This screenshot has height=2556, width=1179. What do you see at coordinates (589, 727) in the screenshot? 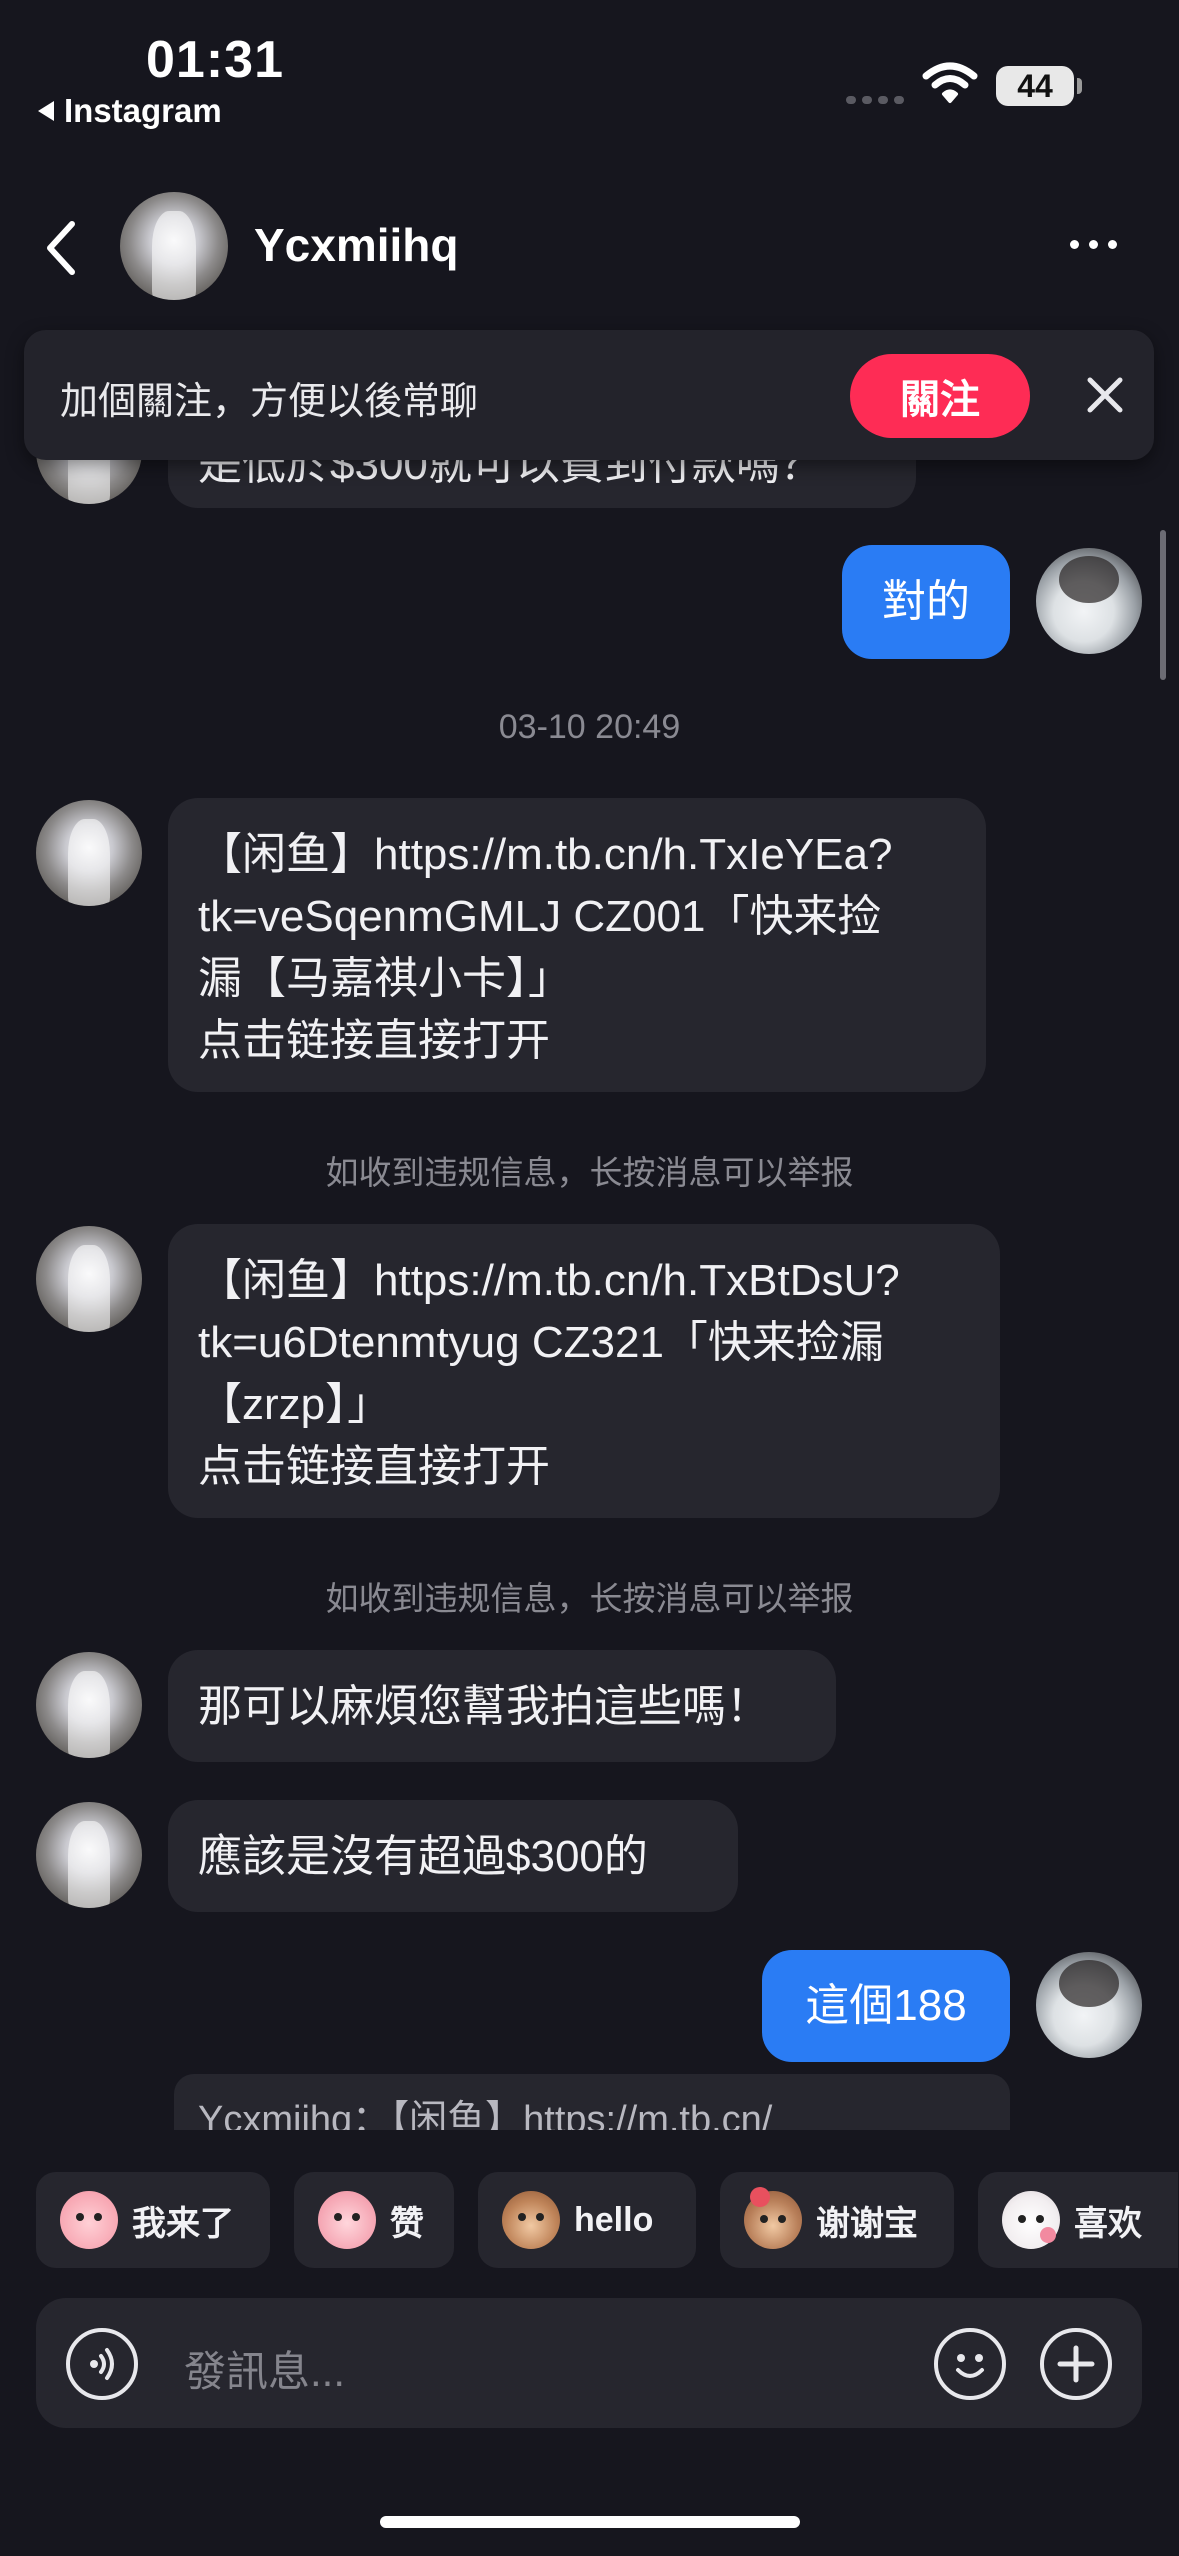
I see `message-timestamp: 03-10 20:49` at bounding box center [589, 727].